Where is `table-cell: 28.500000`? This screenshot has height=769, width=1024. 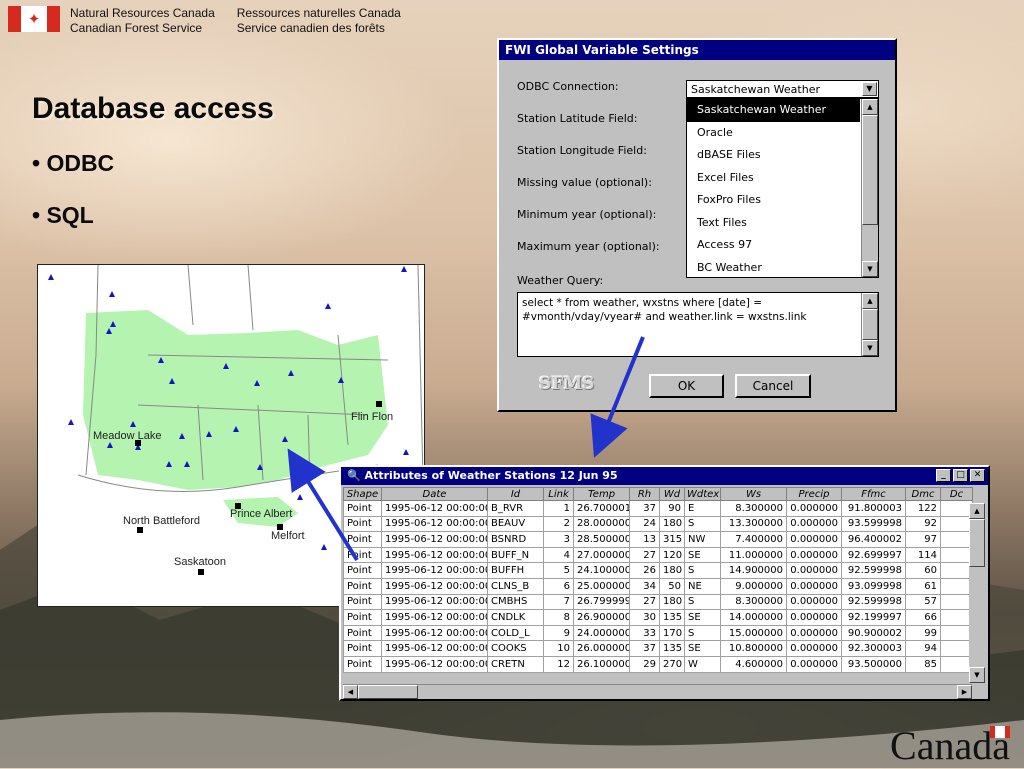 table-cell: 28.500000 is located at coordinates (601, 539).